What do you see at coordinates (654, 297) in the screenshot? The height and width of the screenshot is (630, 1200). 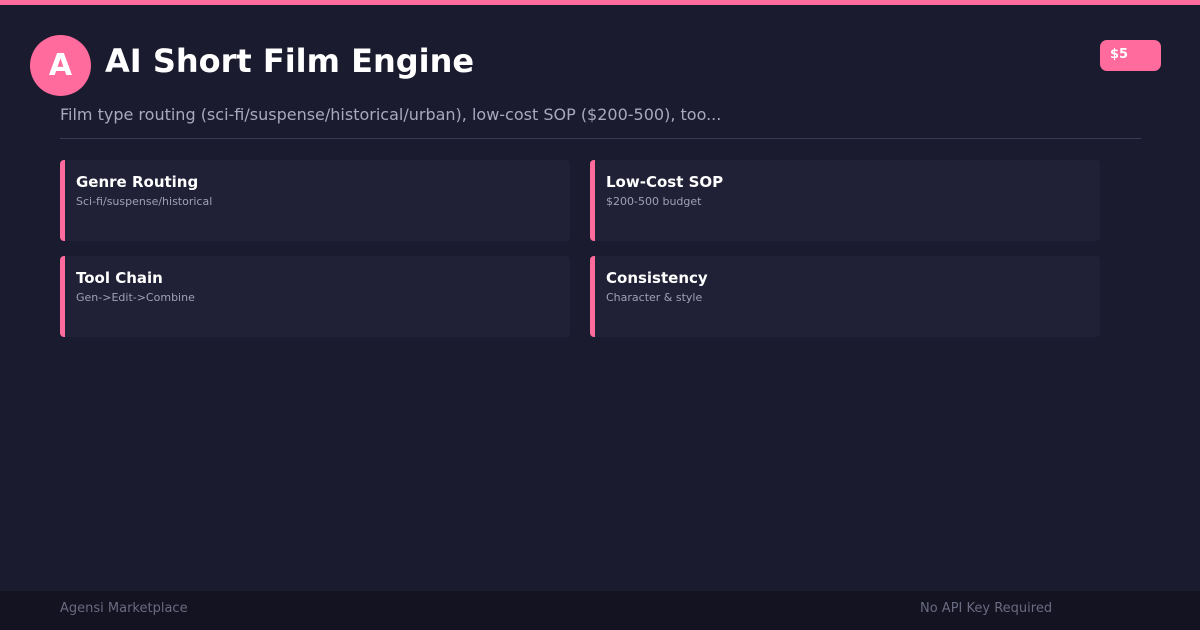 I see `feature-card-description: Character & style` at bounding box center [654, 297].